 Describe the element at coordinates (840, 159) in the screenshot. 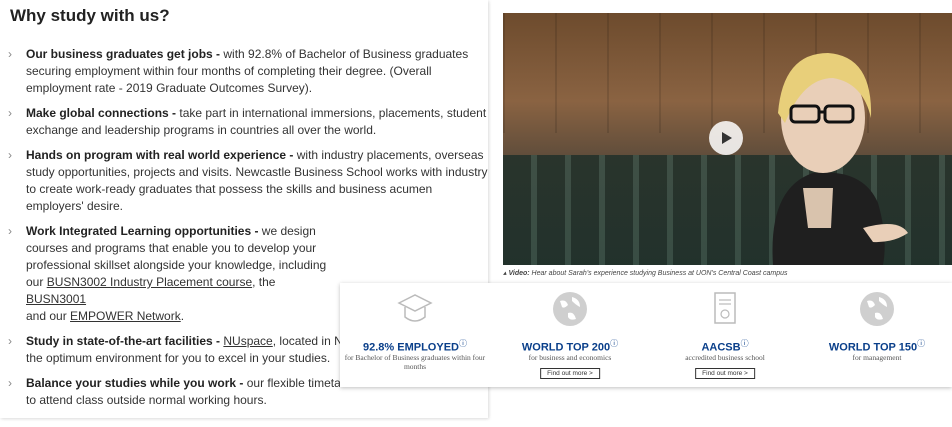

I see `speaker-figure` at that location.